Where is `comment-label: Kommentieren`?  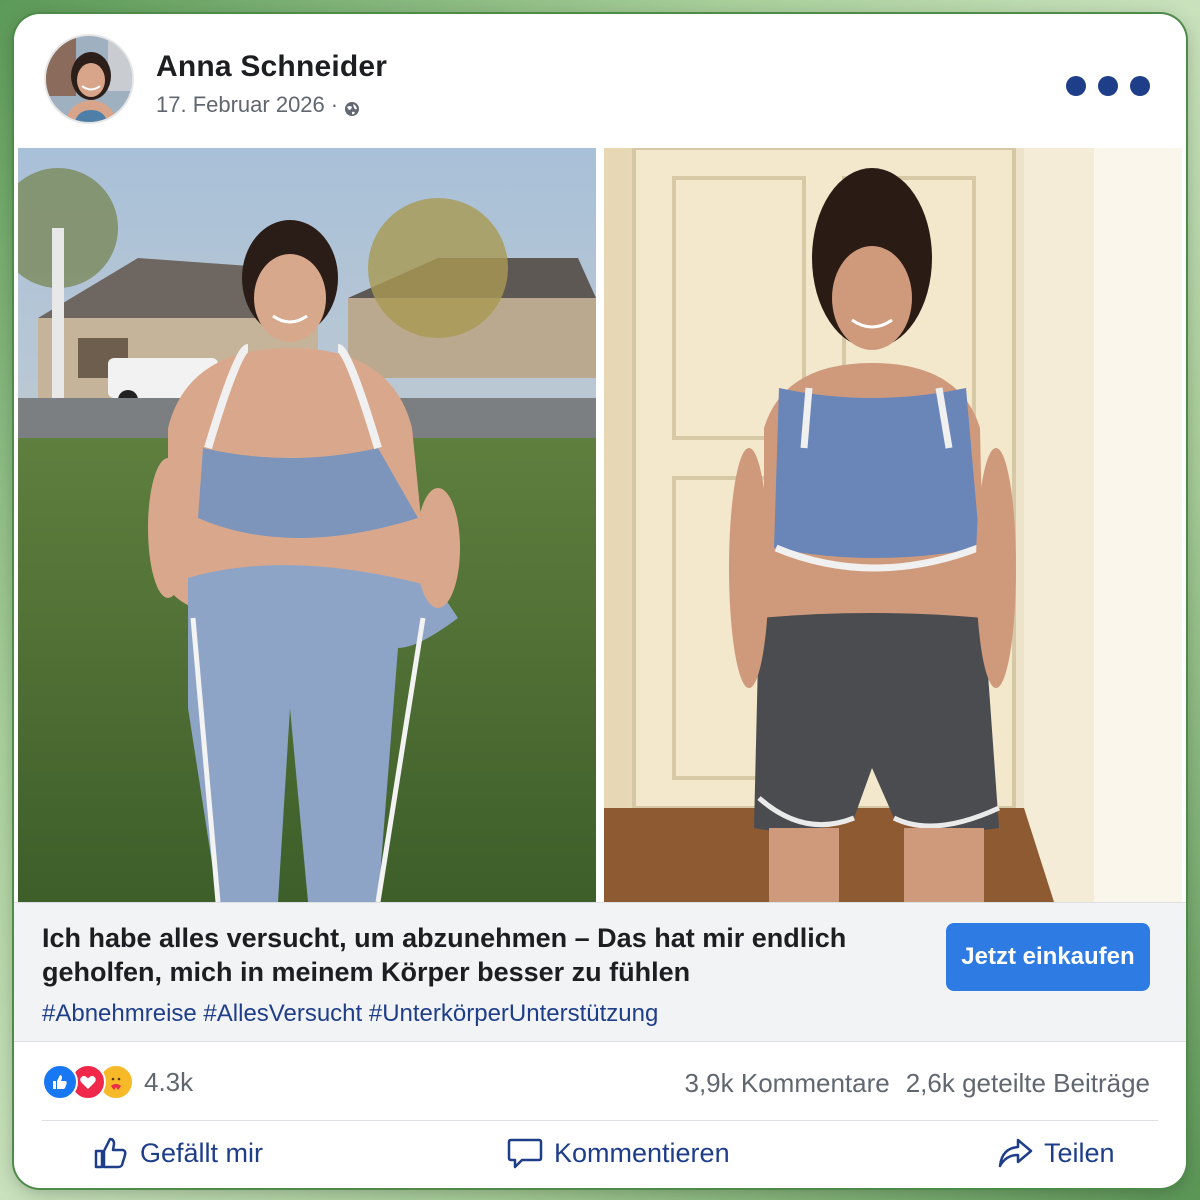
comment-label: Kommentieren is located at coordinates (642, 1152).